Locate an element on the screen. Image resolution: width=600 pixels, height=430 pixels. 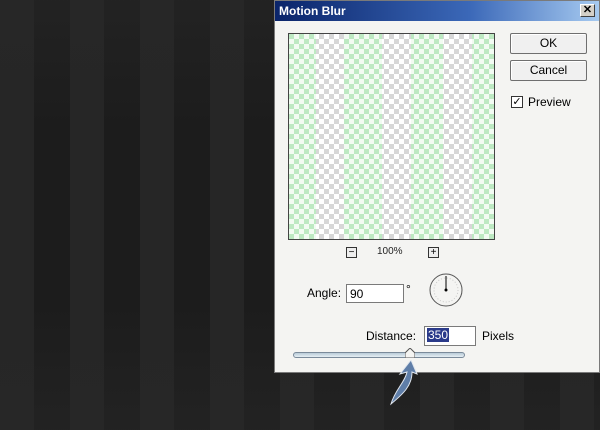
zoom-out-icon: − is located at coordinates (351, 252).